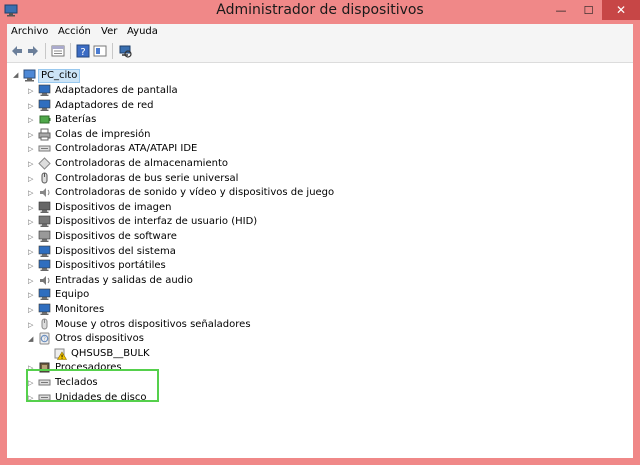 This screenshot has height=465, width=640. What do you see at coordinates (124, 281) in the screenshot?
I see `tree-category-item: Entradas y salidas de audio` at bounding box center [124, 281].